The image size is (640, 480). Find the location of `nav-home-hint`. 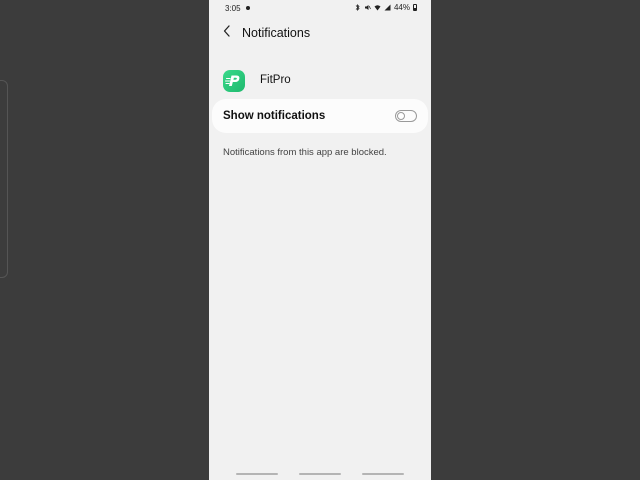

nav-home-hint is located at coordinates (320, 474).